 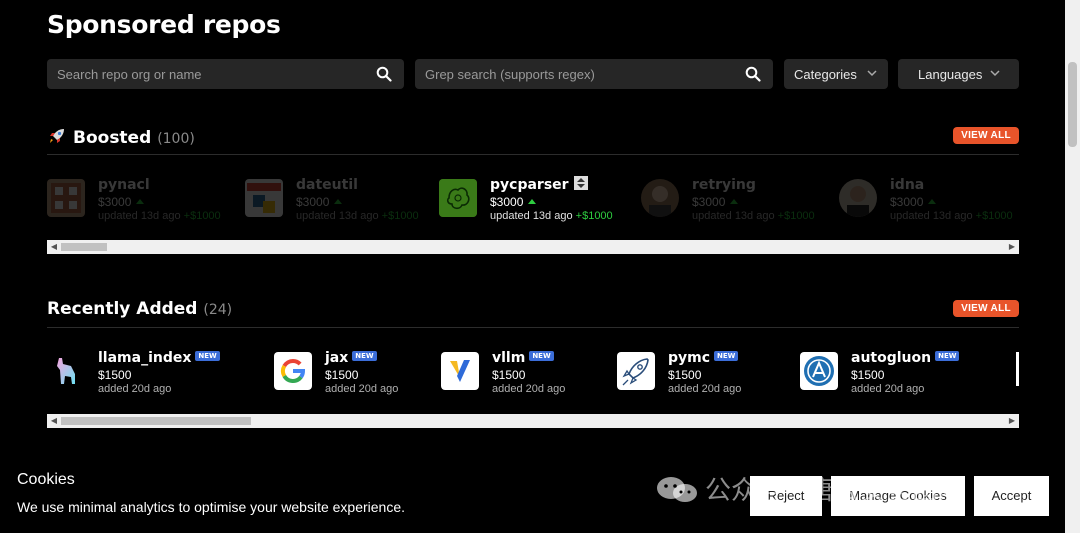 I want to click on categories-dropdown: Categories, so click(x=836, y=74).